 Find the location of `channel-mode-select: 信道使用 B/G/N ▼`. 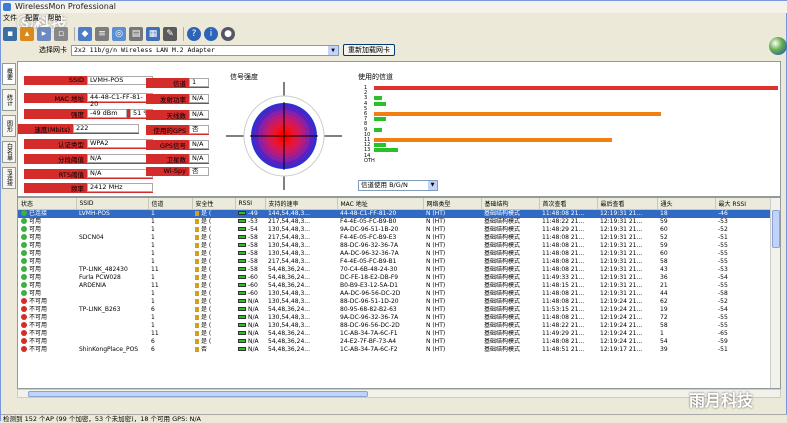

channel-mode-select: 信道使用 B/G/N ▼ is located at coordinates (398, 185).